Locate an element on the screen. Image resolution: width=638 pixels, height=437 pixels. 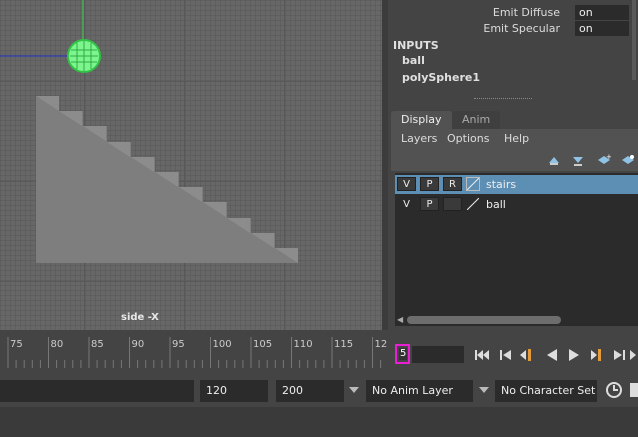
menu-options: Options is located at coordinates (468, 138).